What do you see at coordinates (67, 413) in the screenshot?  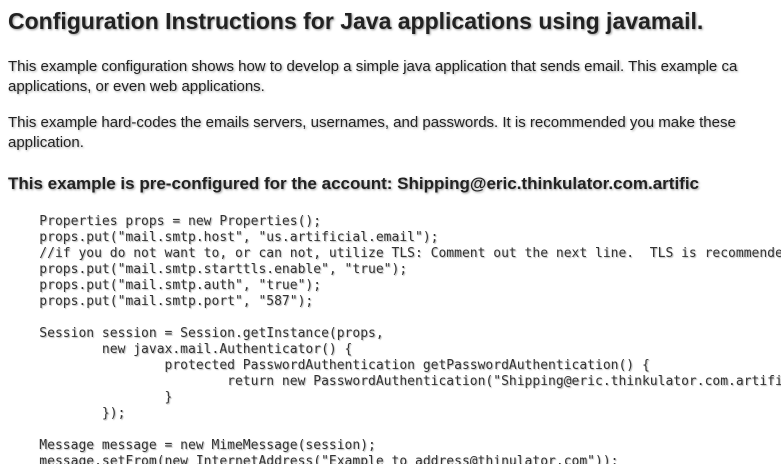 I see `code-line: });` at bounding box center [67, 413].